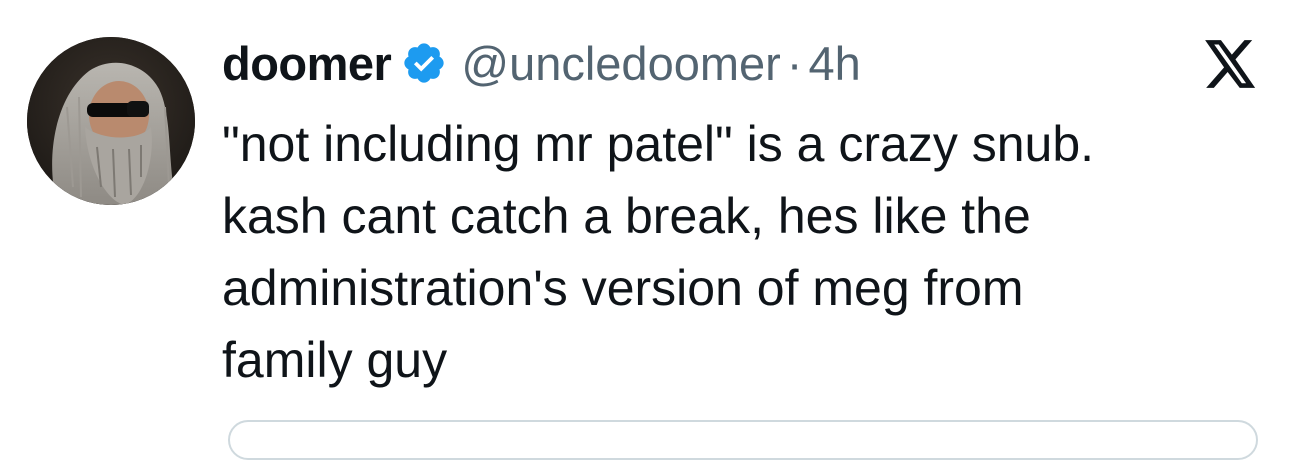 The width and height of the screenshot is (1290, 460). What do you see at coordinates (424, 63) in the screenshot?
I see `verified-badge-icon` at bounding box center [424, 63].